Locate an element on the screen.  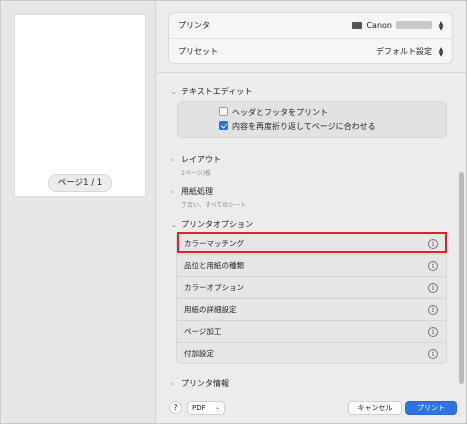
option-color-options: カラーオプション i is located at coordinates (311, 288).